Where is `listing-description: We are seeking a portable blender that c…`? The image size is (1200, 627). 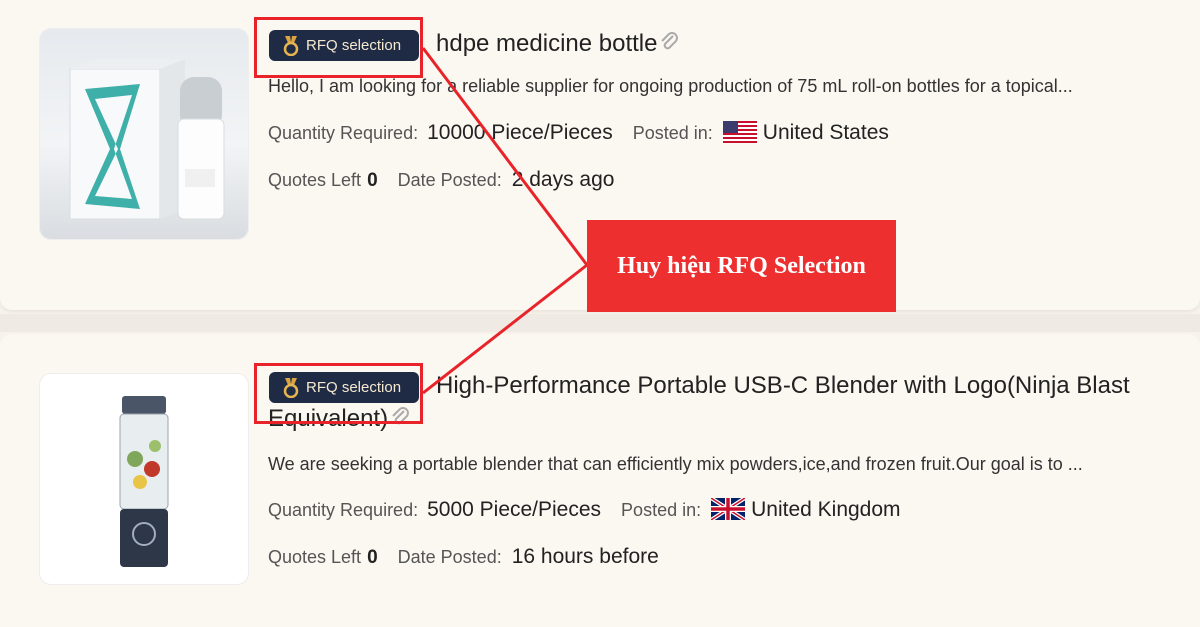 listing-description: We are seeking a portable blender that c… is located at coordinates (675, 464).